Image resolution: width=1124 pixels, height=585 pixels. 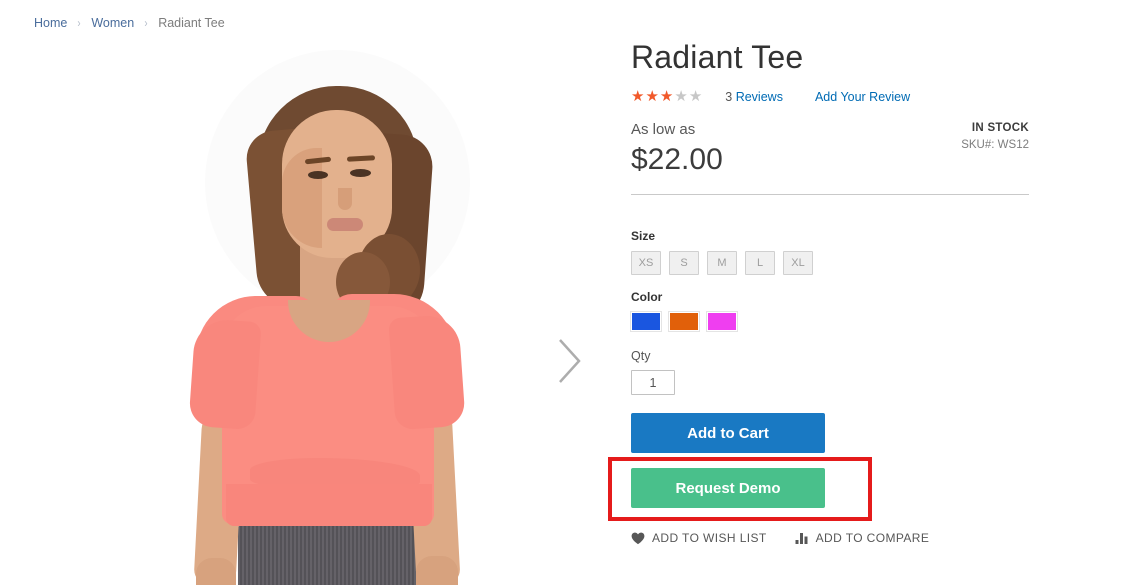 I want to click on add-to-compare-label: ADD TO COMPARE, so click(x=872, y=538).